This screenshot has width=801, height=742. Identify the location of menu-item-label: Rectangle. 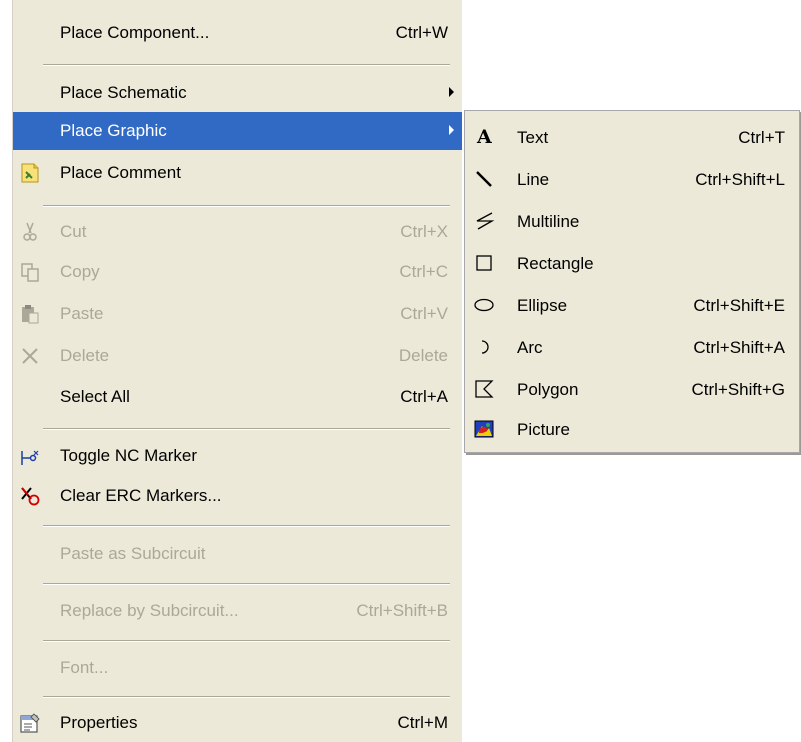
(555, 263).